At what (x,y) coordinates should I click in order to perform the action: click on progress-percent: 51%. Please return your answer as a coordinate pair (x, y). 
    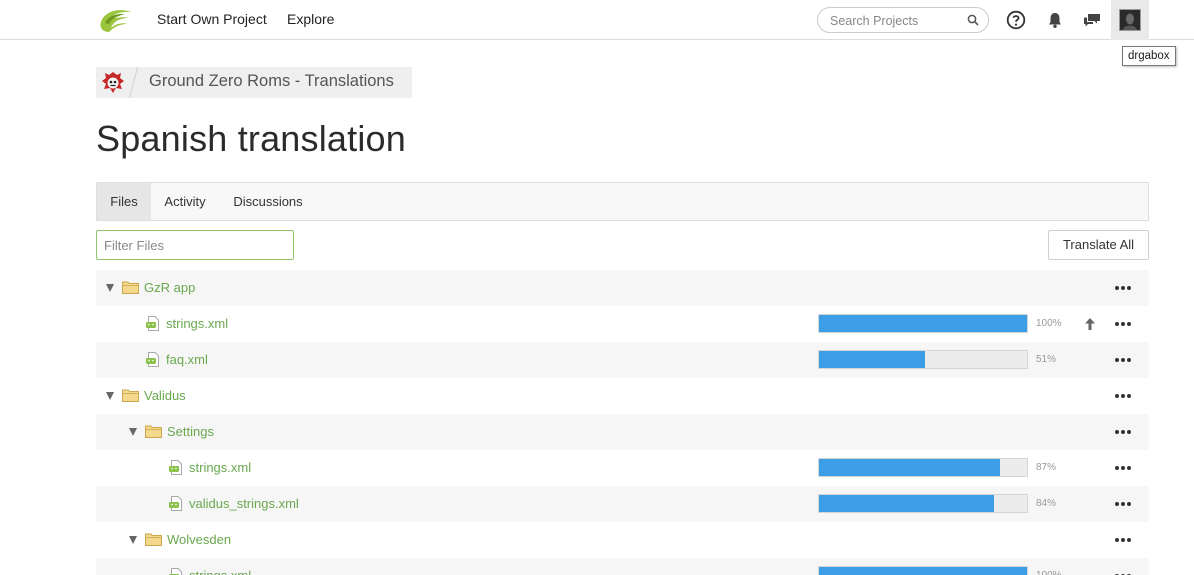
    Looking at the image, I should click on (1046, 359).